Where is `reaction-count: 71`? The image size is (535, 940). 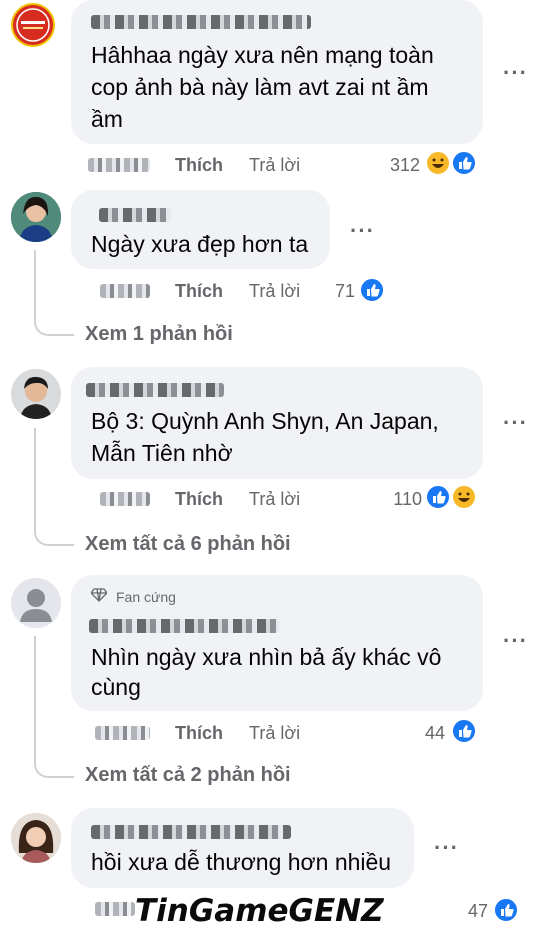
reaction-count: 71 is located at coordinates (335, 291).